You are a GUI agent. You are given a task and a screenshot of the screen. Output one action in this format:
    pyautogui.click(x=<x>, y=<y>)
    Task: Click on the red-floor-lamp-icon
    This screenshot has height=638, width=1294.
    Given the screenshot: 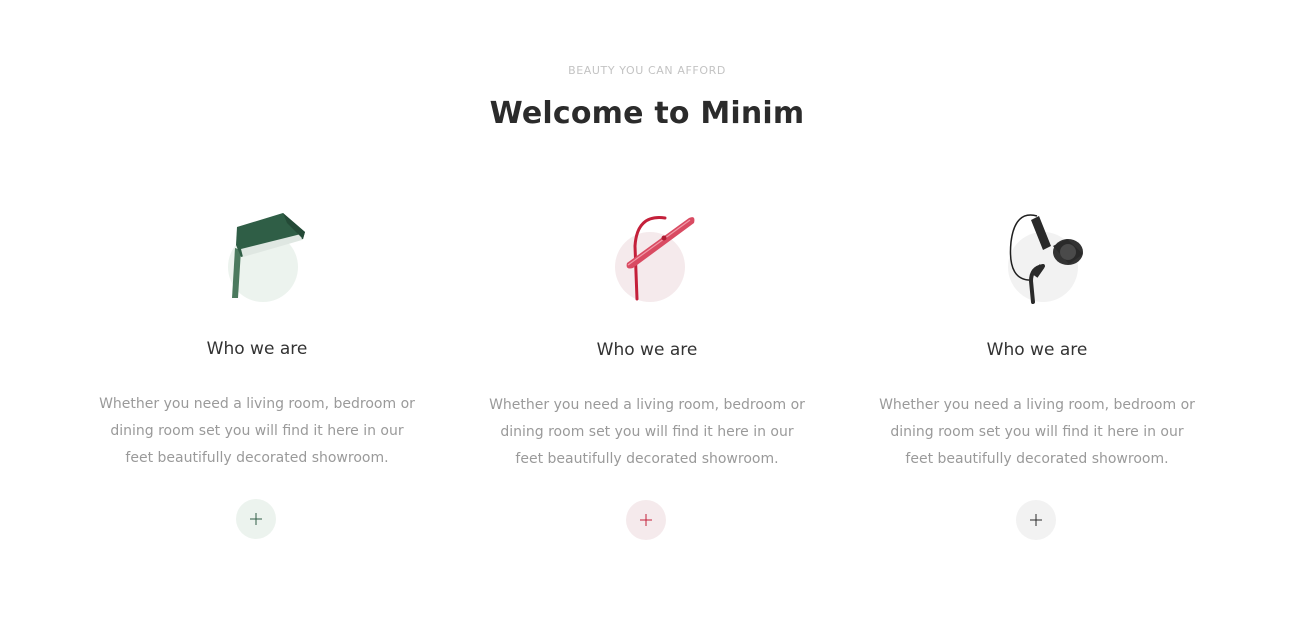 What is the action you would take?
    pyautogui.click(x=647, y=256)
    